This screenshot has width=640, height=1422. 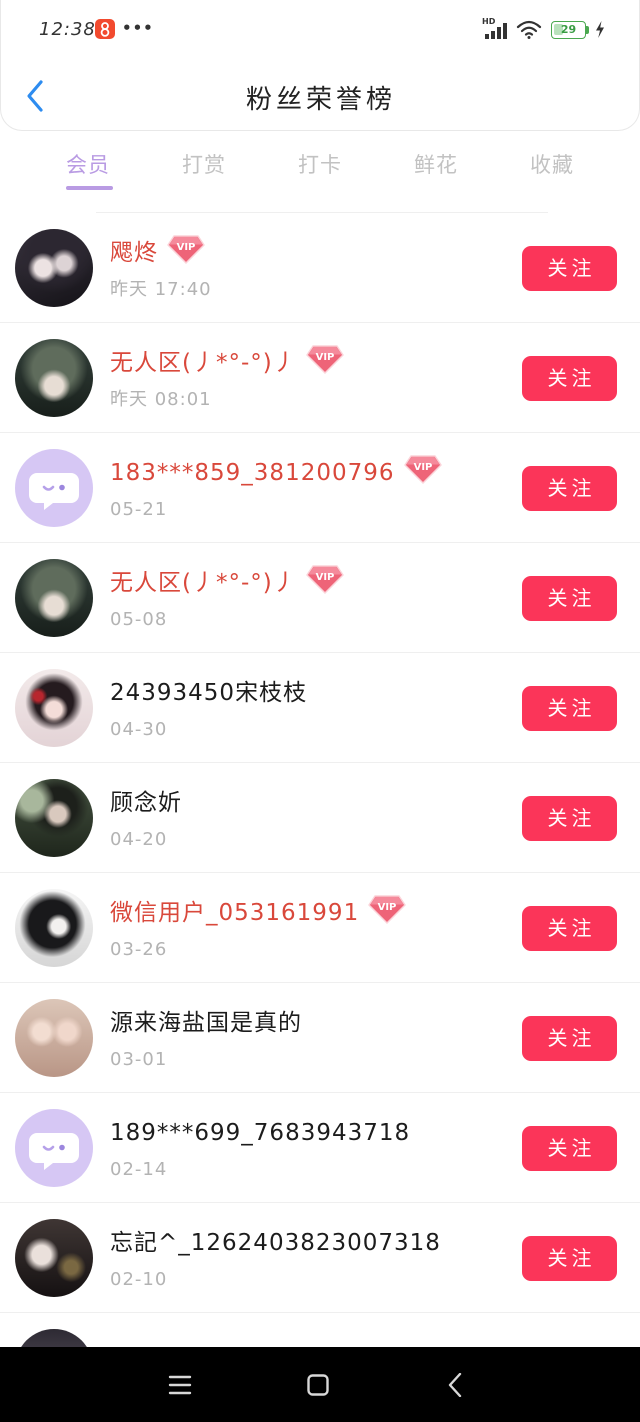 What do you see at coordinates (320, 1330) in the screenshot?
I see `list-item-partial` at bounding box center [320, 1330].